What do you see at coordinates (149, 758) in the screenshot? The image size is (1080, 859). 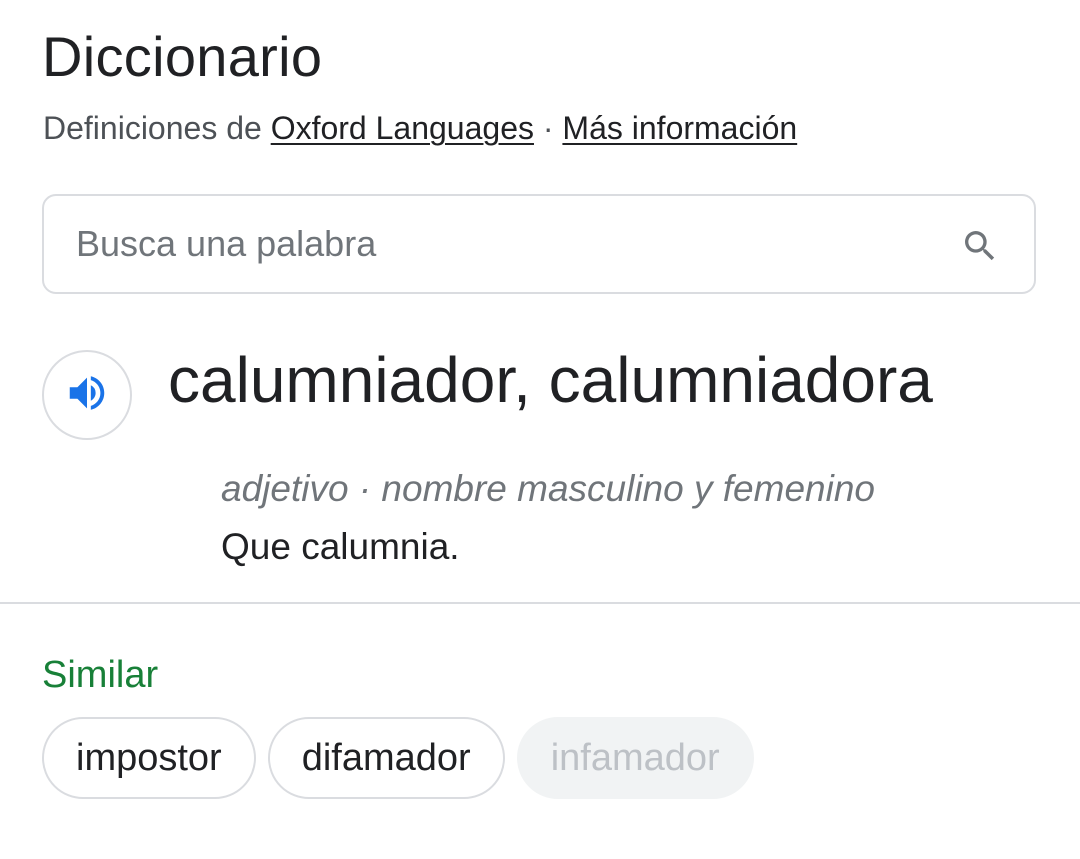 I see `similar-chip-impostor: impostor` at bounding box center [149, 758].